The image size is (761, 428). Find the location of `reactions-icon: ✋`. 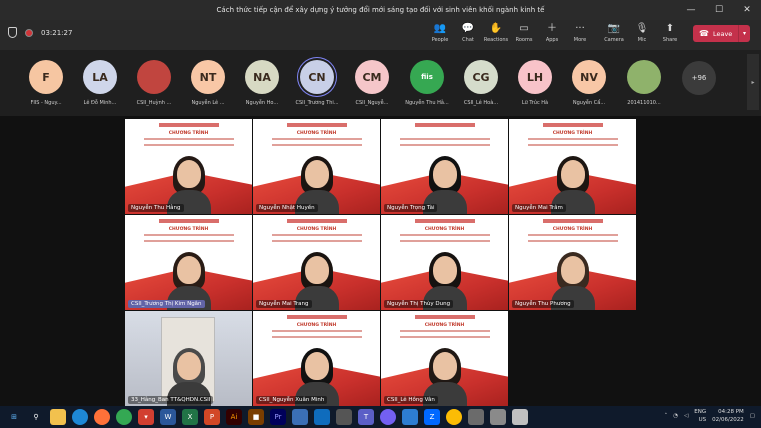

reactions-icon: ✋ is located at coordinates (496, 28).